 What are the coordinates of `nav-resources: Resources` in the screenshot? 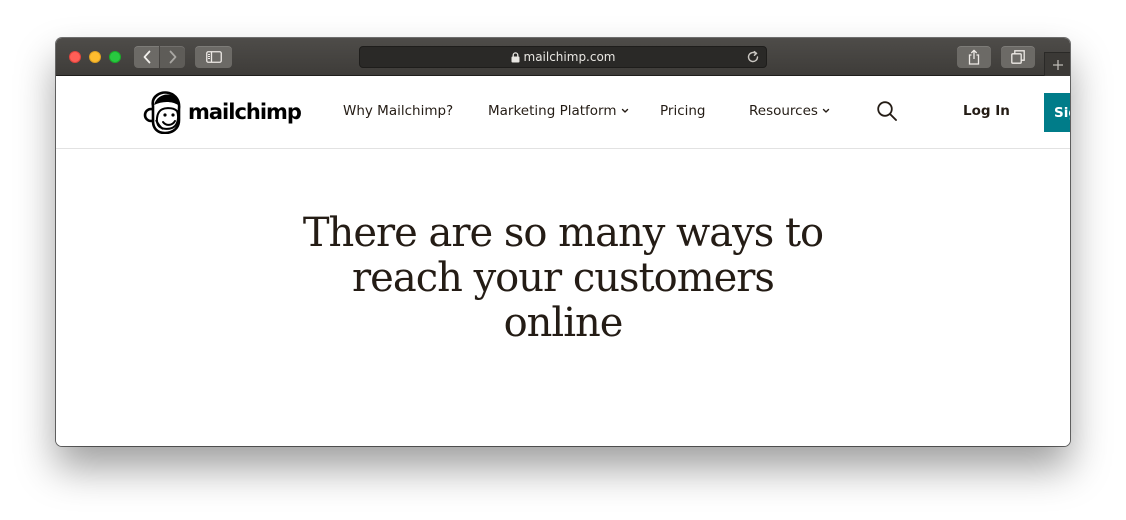 It's located at (789, 111).